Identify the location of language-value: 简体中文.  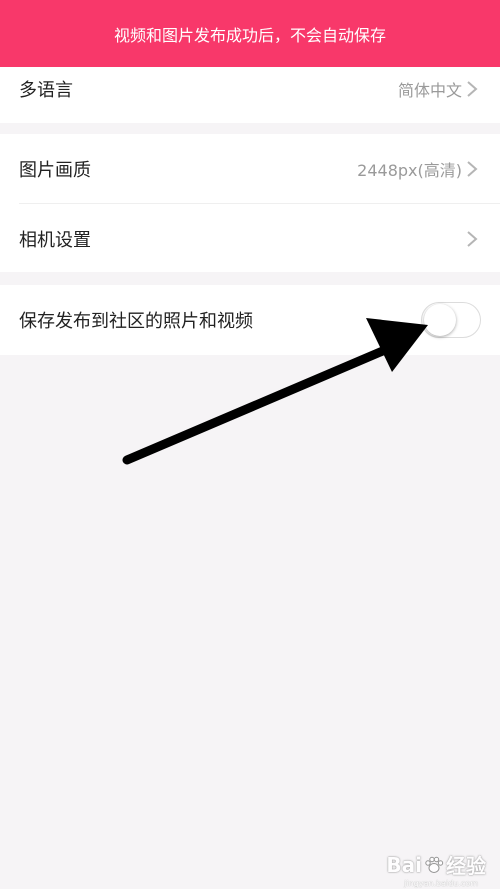
(429, 90).